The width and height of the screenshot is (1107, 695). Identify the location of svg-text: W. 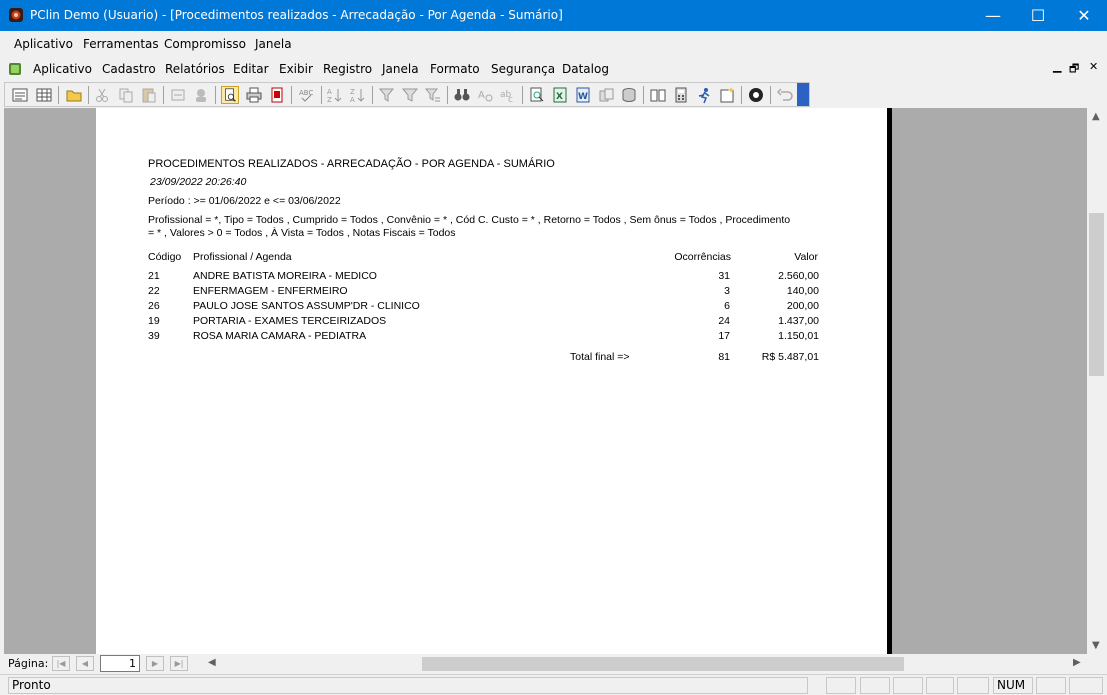
(583, 97).